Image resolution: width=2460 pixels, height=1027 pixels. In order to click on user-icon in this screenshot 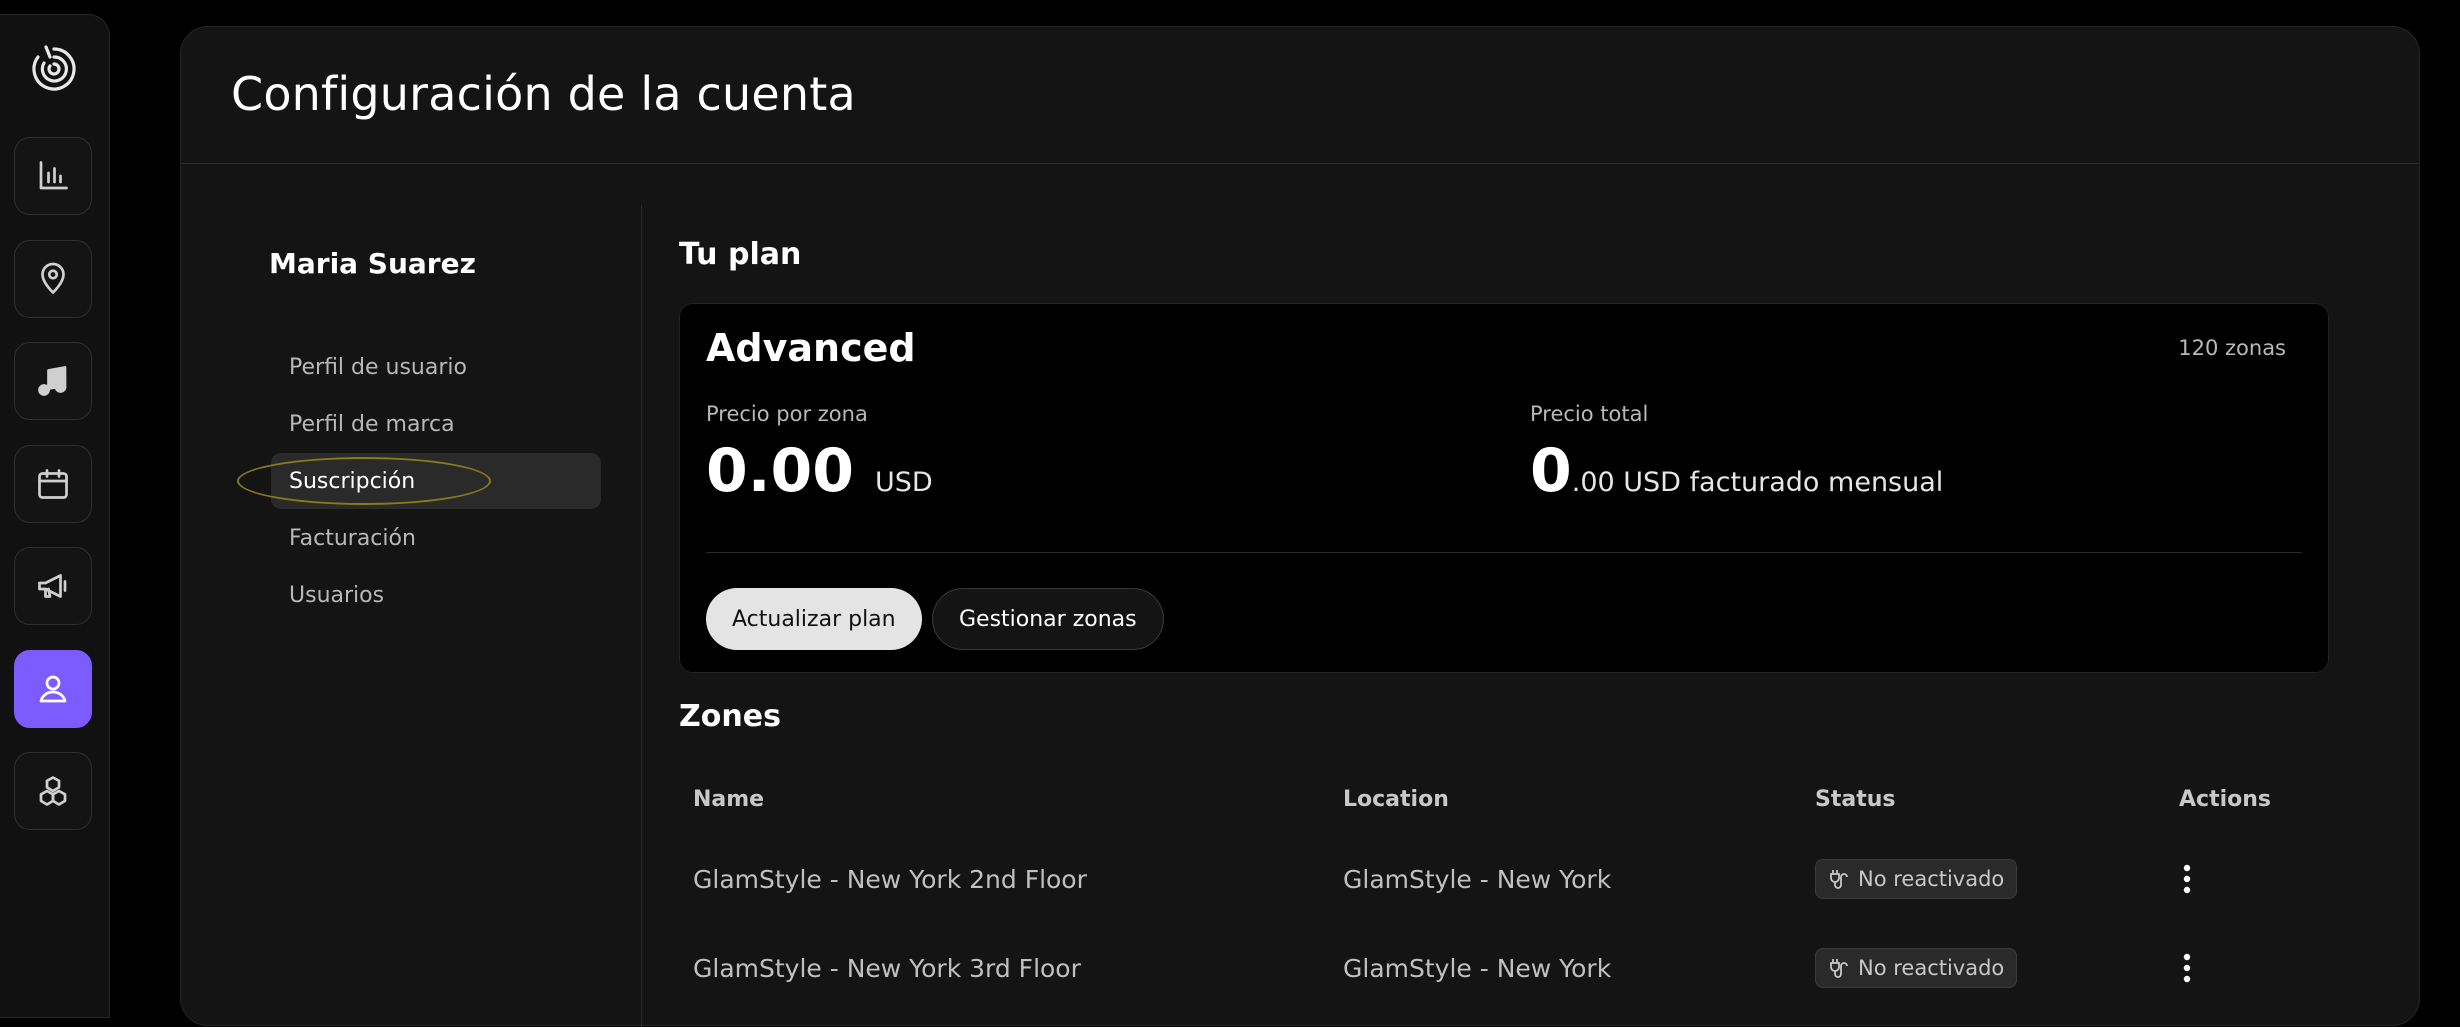, I will do `click(53, 689)`.